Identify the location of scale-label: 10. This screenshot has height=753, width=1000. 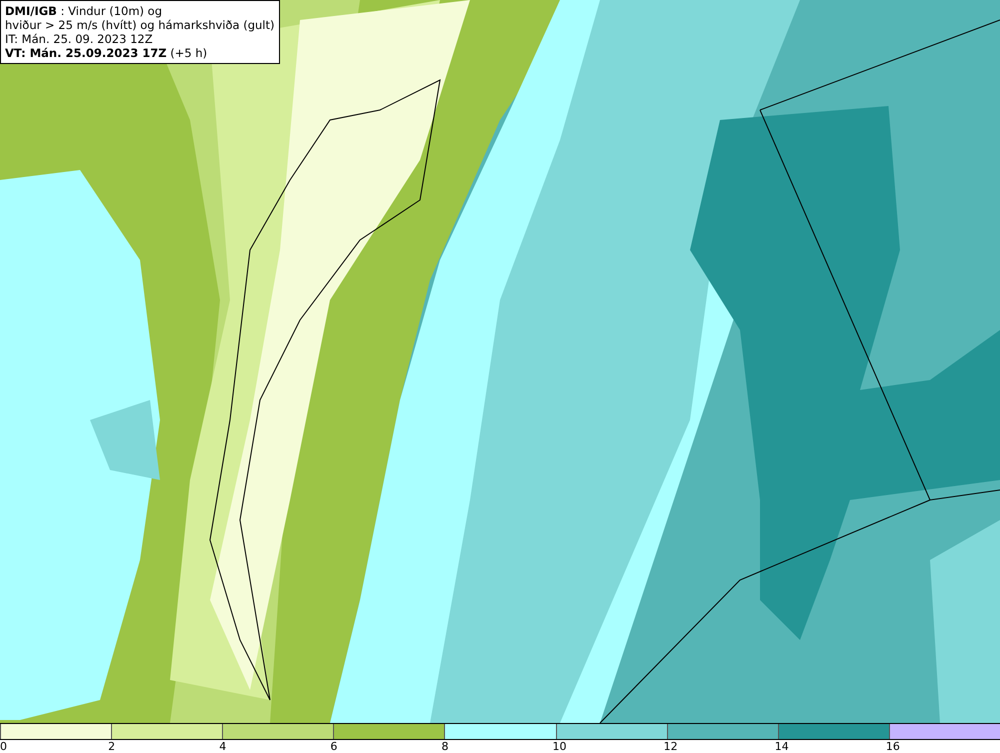
(559, 746).